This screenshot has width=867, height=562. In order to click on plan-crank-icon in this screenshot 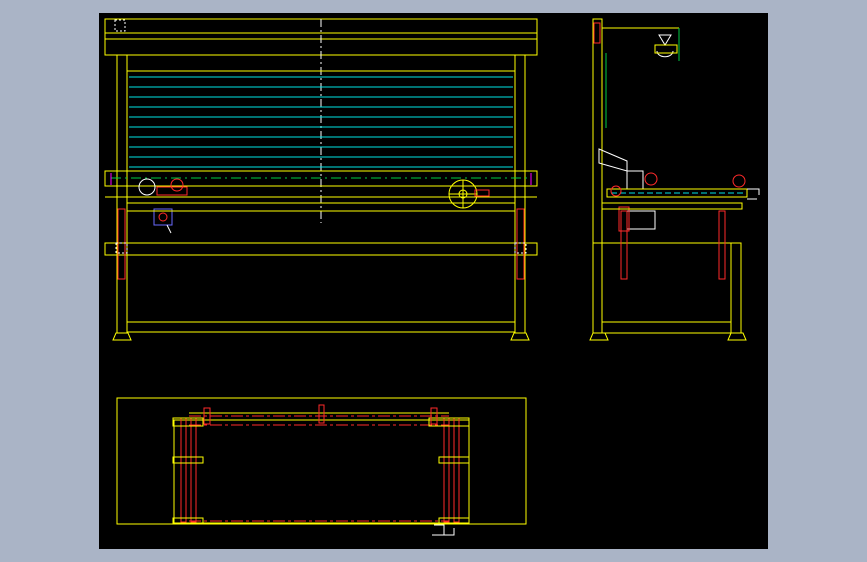, I will do `click(443, 530)`.